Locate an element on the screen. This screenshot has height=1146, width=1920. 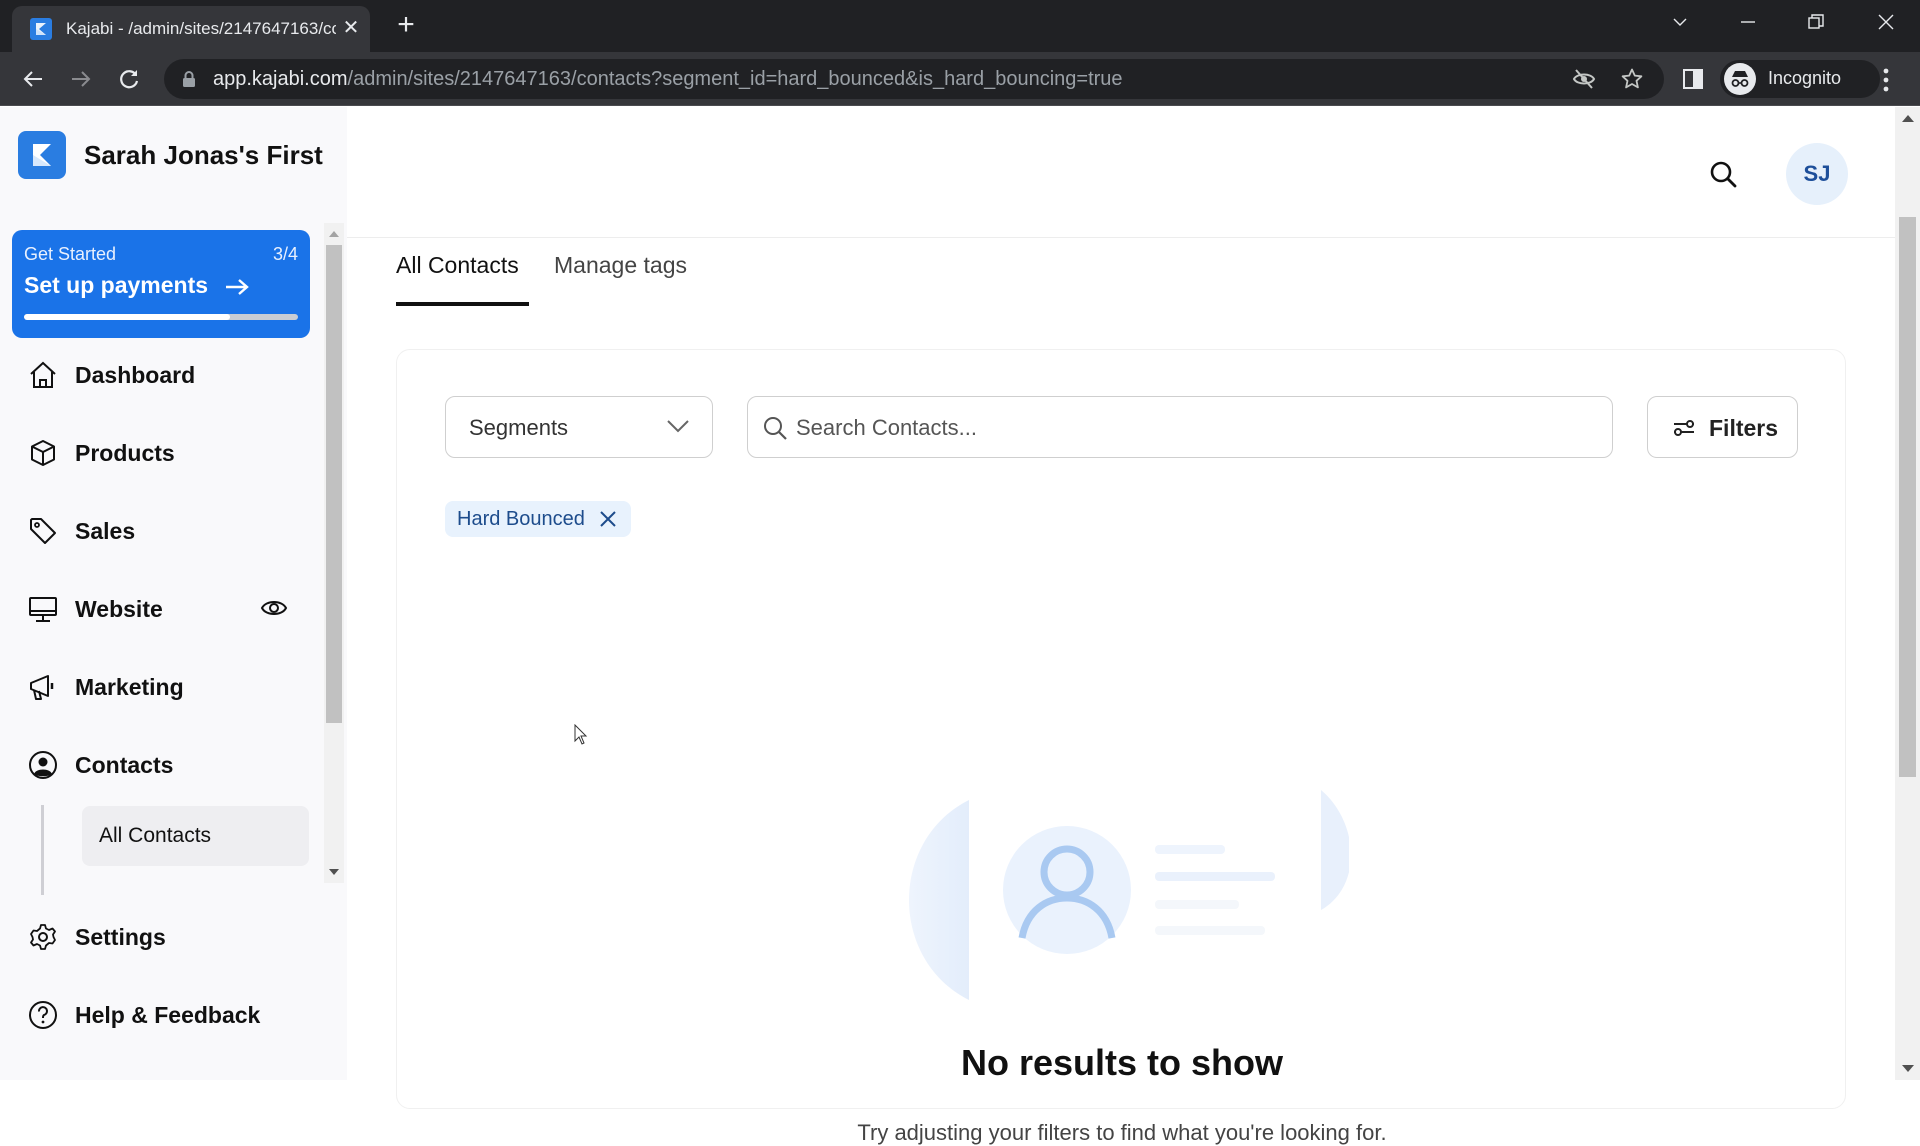
header-divider is located at coordinates (1121, 237).